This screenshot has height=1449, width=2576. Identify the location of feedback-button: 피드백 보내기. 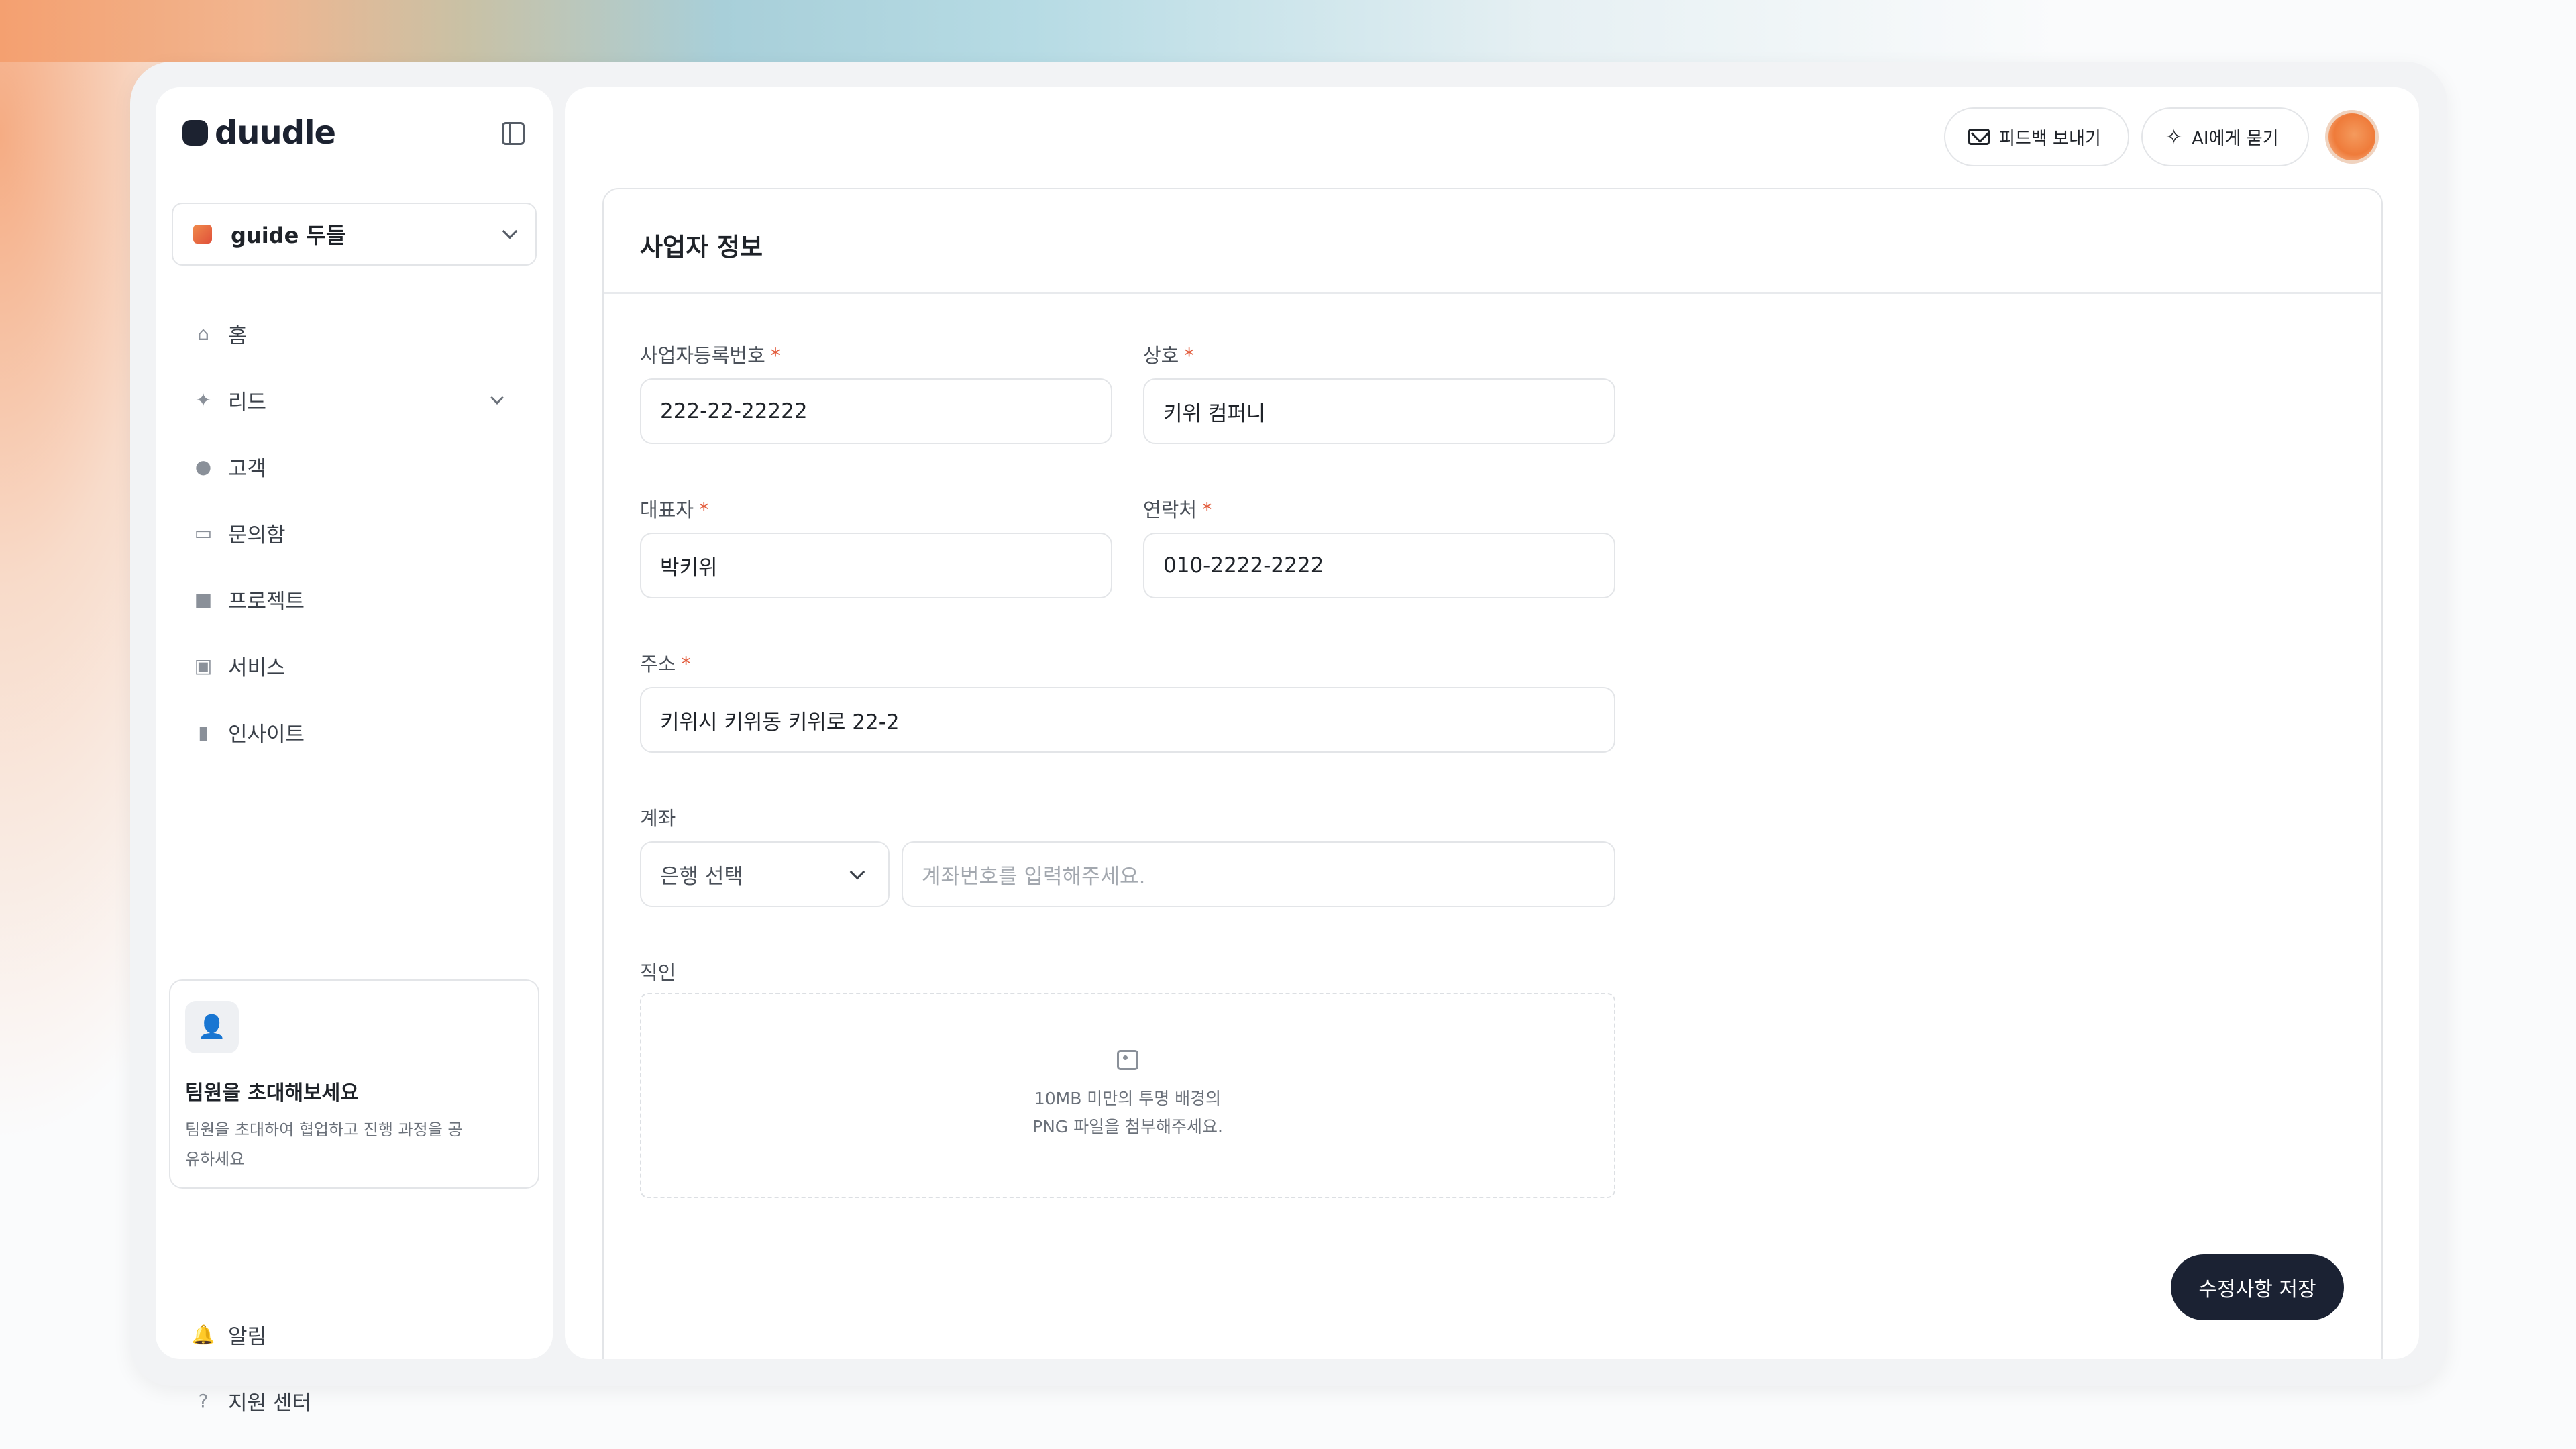
(2036, 136).